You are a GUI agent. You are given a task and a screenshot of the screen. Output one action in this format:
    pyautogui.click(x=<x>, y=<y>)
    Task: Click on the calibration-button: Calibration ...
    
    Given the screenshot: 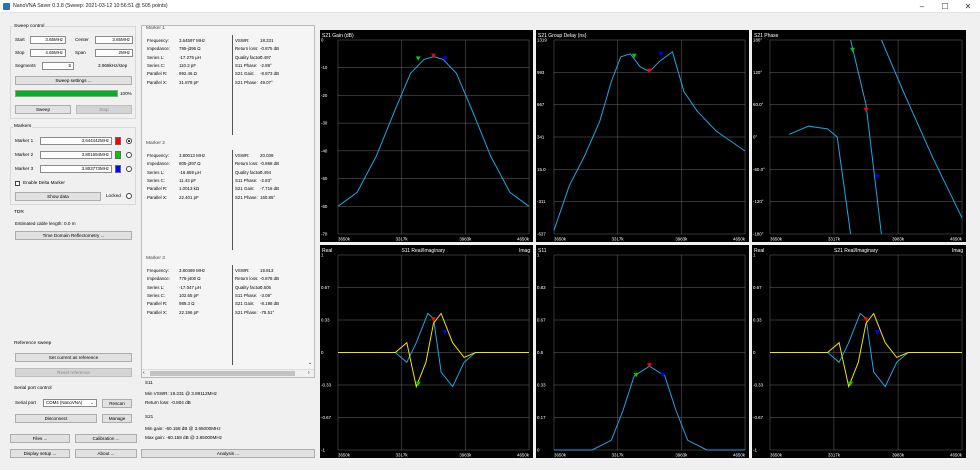 What is the action you would take?
    pyautogui.click(x=106, y=438)
    